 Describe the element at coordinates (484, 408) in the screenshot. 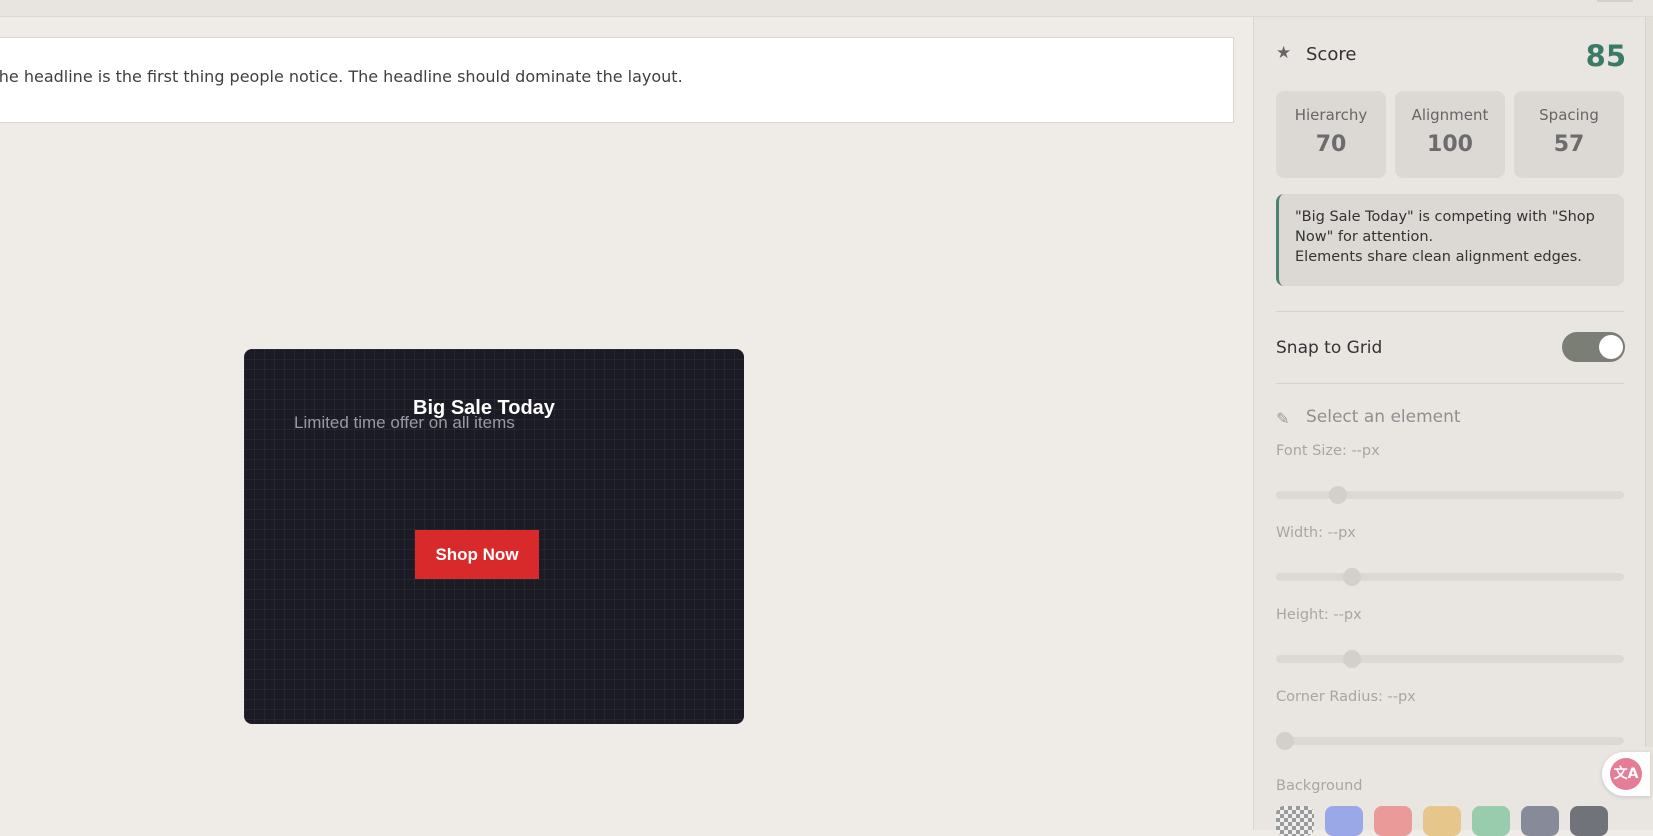

I see `design-headline: Big Sale Today` at that location.